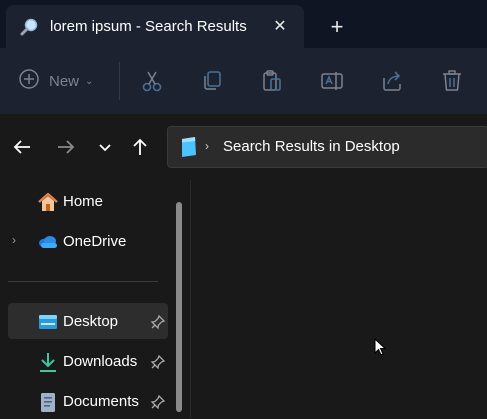 This screenshot has height=419, width=487. Describe the element at coordinates (29, 81) in the screenshot. I see `plus-circle-icon` at that location.